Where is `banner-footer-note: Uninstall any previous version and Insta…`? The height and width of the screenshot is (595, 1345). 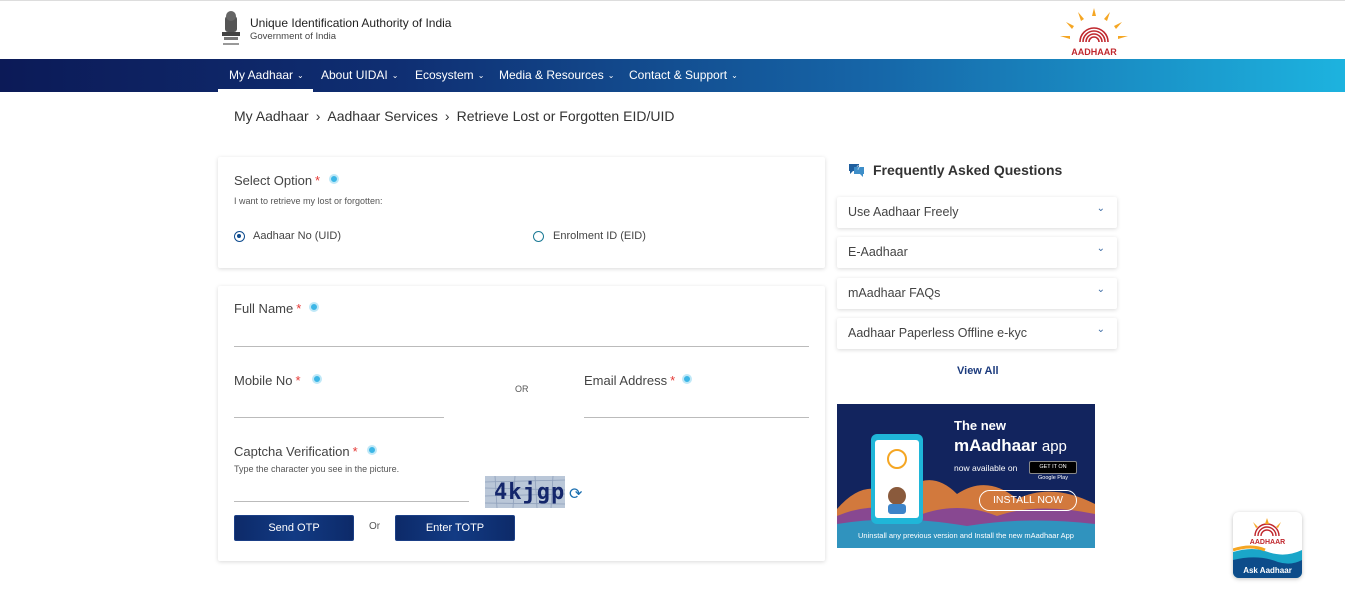
banner-footer-note: Uninstall any previous version and Insta… is located at coordinates (966, 535).